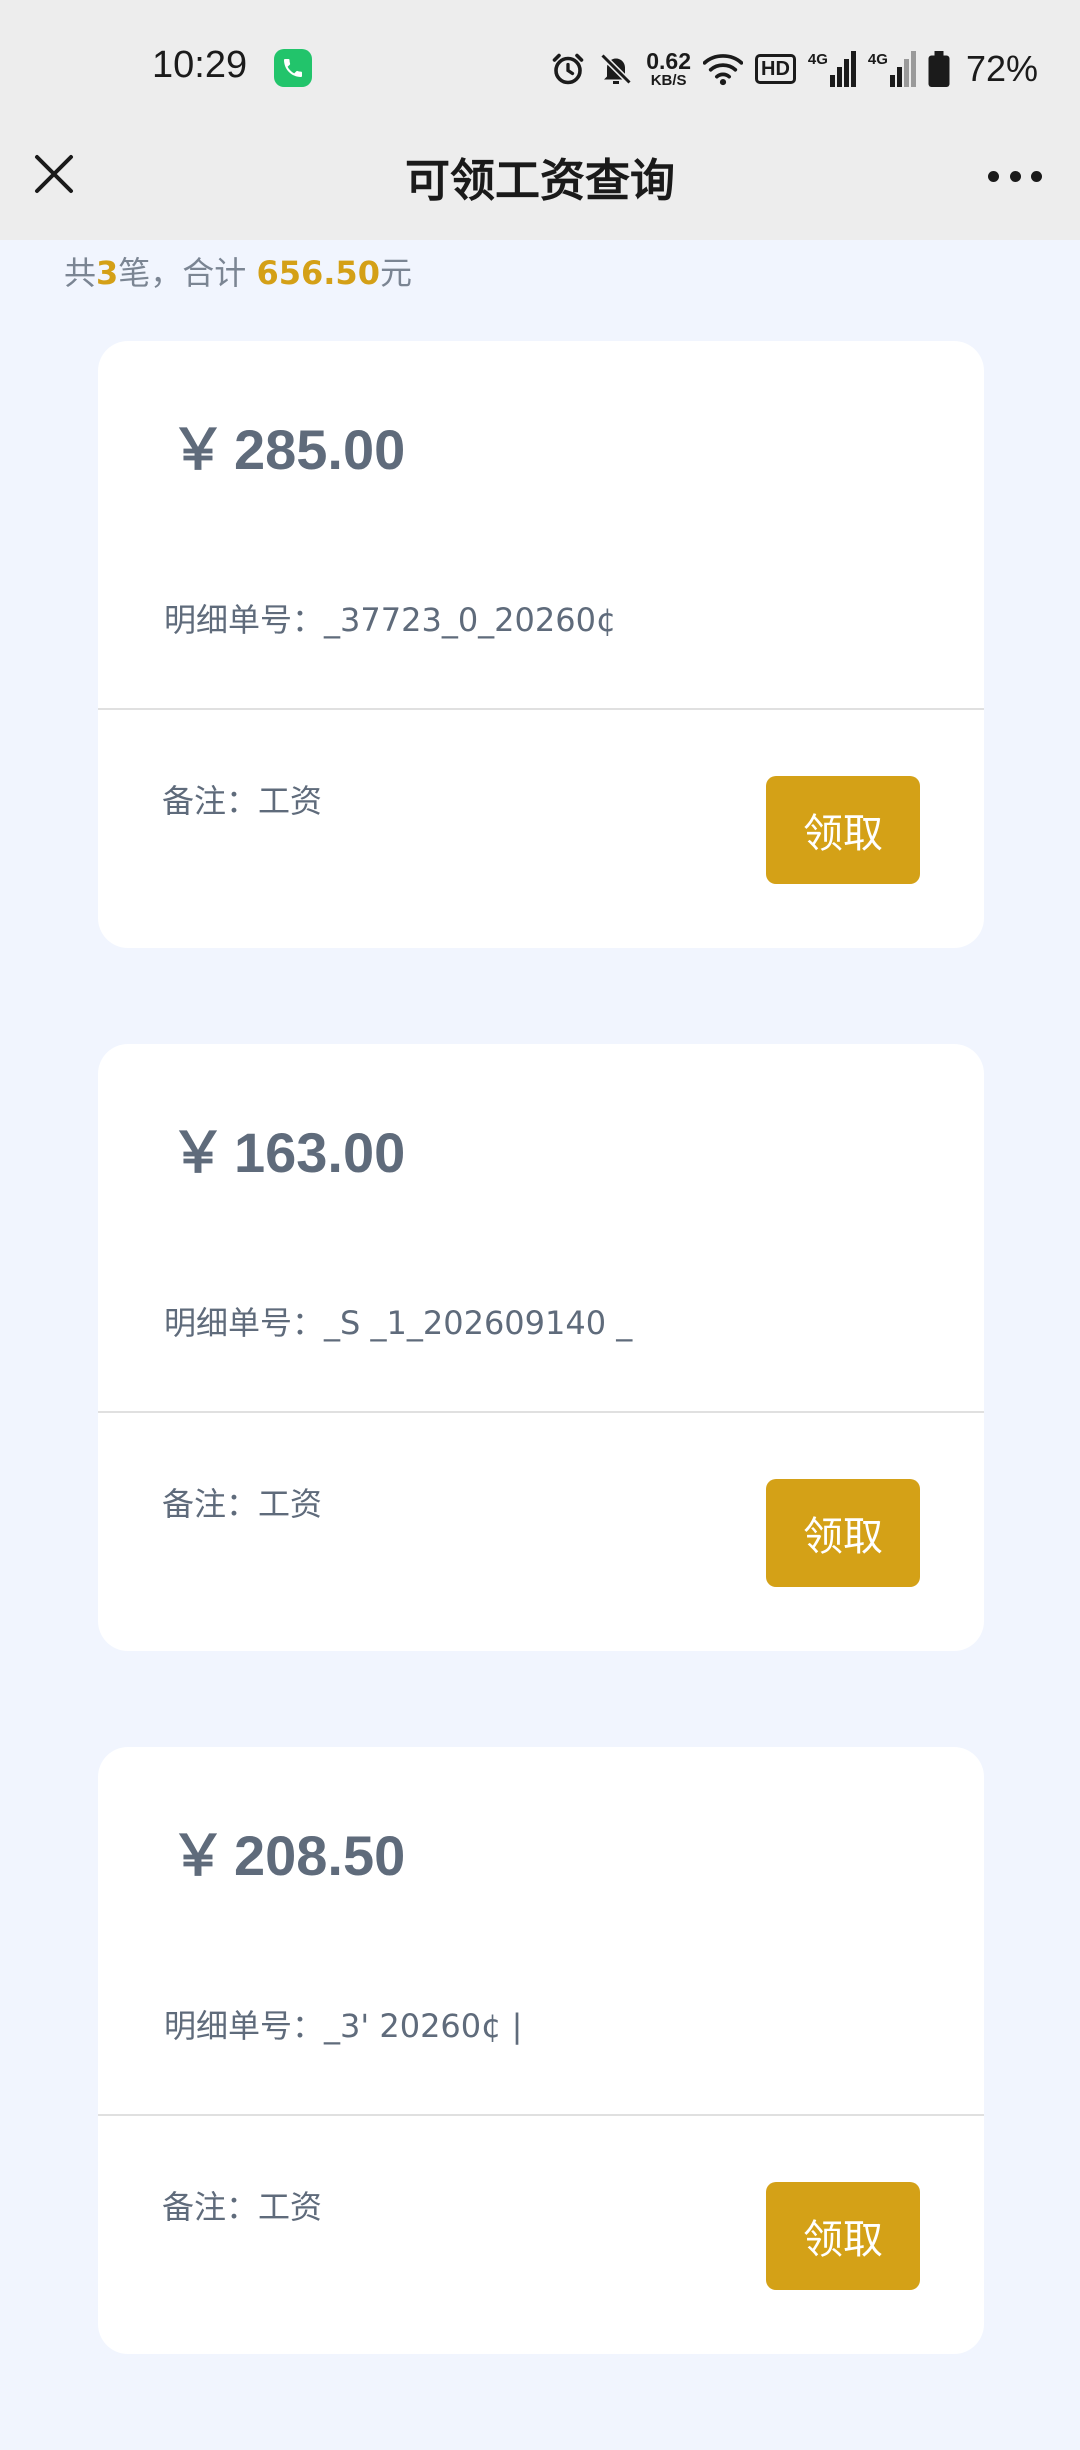 This screenshot has width=1080, height=2450. Describe the element at coordinates (320, 1152) in the screenshot. I see `amount-value: 163.00` at that location.